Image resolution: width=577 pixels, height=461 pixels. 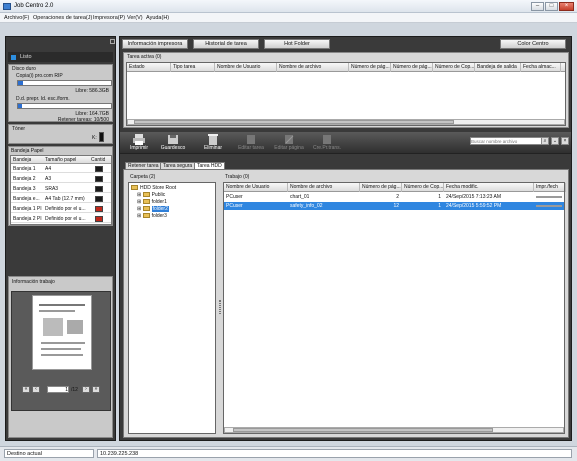 What do you see at coordinates (151, 195) in the screenshot?
I see `tree-item-public: ⊞ Public` at bounding box center [151, 195].